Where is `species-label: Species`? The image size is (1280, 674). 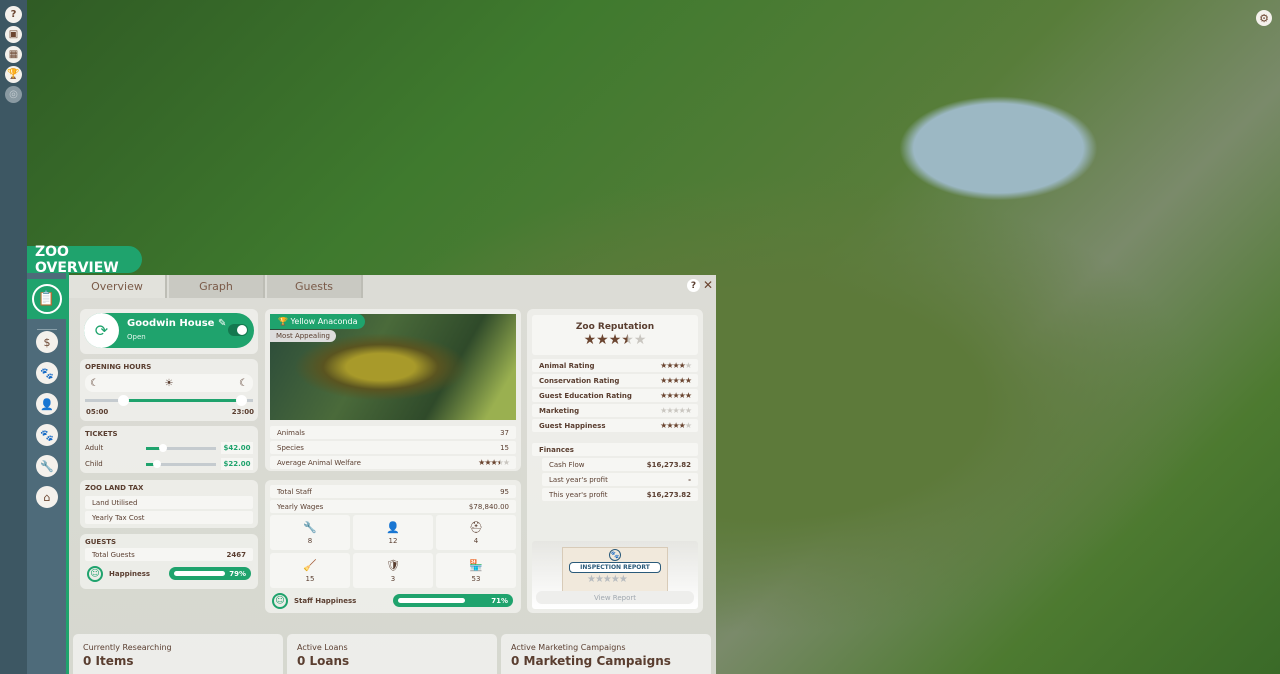
species-label: Species is located at coordinates (290, 447).